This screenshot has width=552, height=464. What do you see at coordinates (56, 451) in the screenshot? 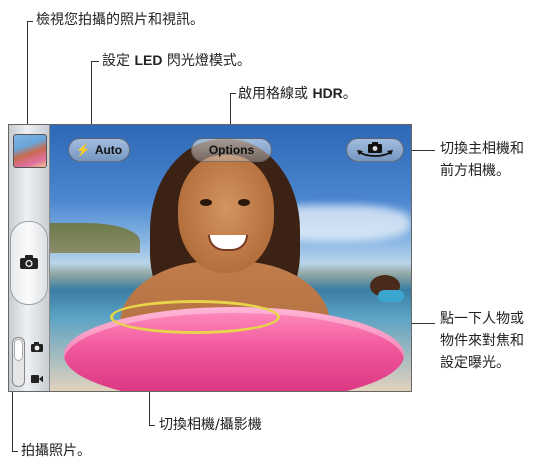
I see `callout-take-photo: 拍攝照片。` at bounding box center [56, 451].